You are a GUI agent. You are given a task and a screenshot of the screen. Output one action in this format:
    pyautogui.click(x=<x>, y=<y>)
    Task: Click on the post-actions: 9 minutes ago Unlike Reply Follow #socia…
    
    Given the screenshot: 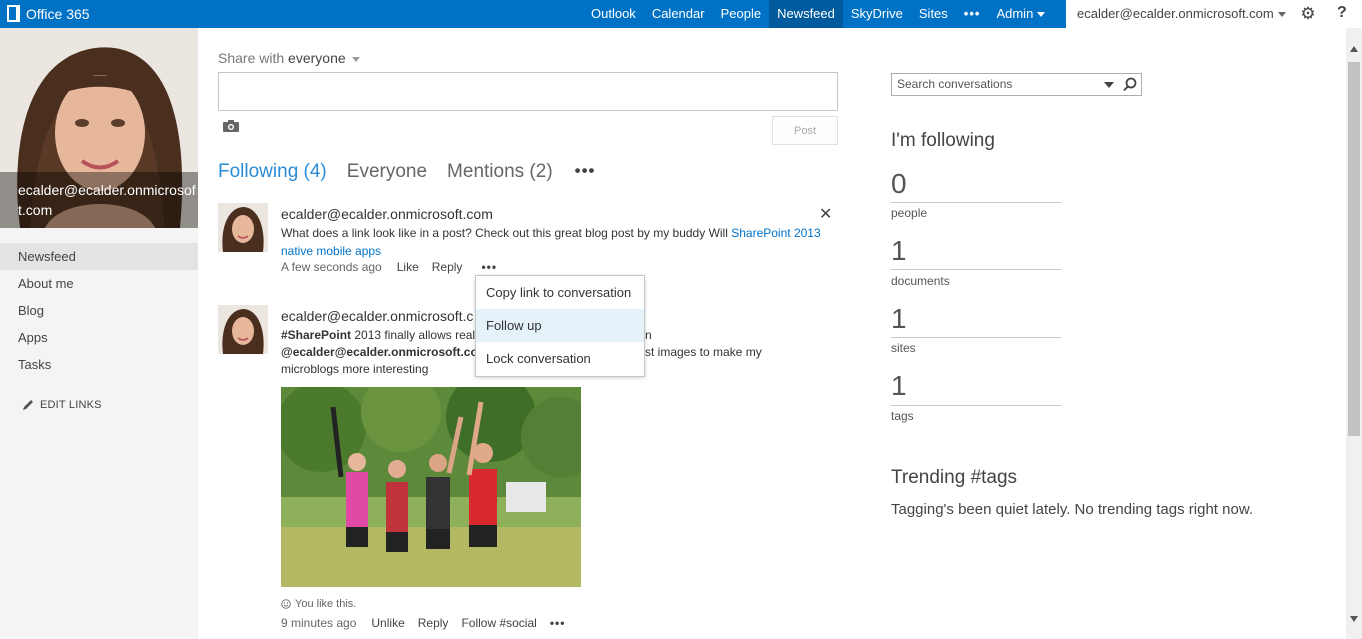 What is the action you would take?
    pyautogui.click(x=423, y=623)
    